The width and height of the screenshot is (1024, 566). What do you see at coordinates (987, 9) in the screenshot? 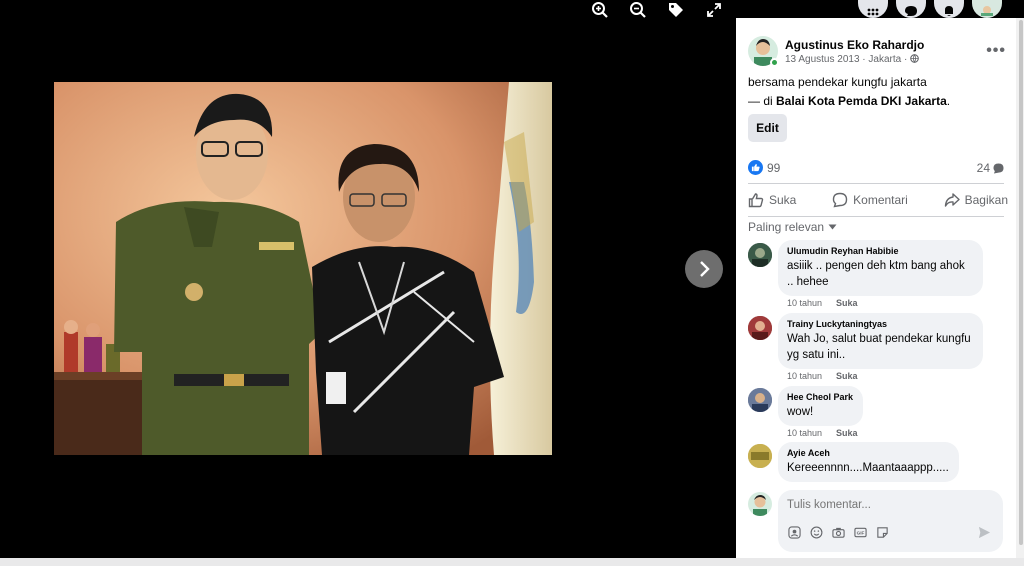
I see `profile-avatar` at bounding box center [987, 9].